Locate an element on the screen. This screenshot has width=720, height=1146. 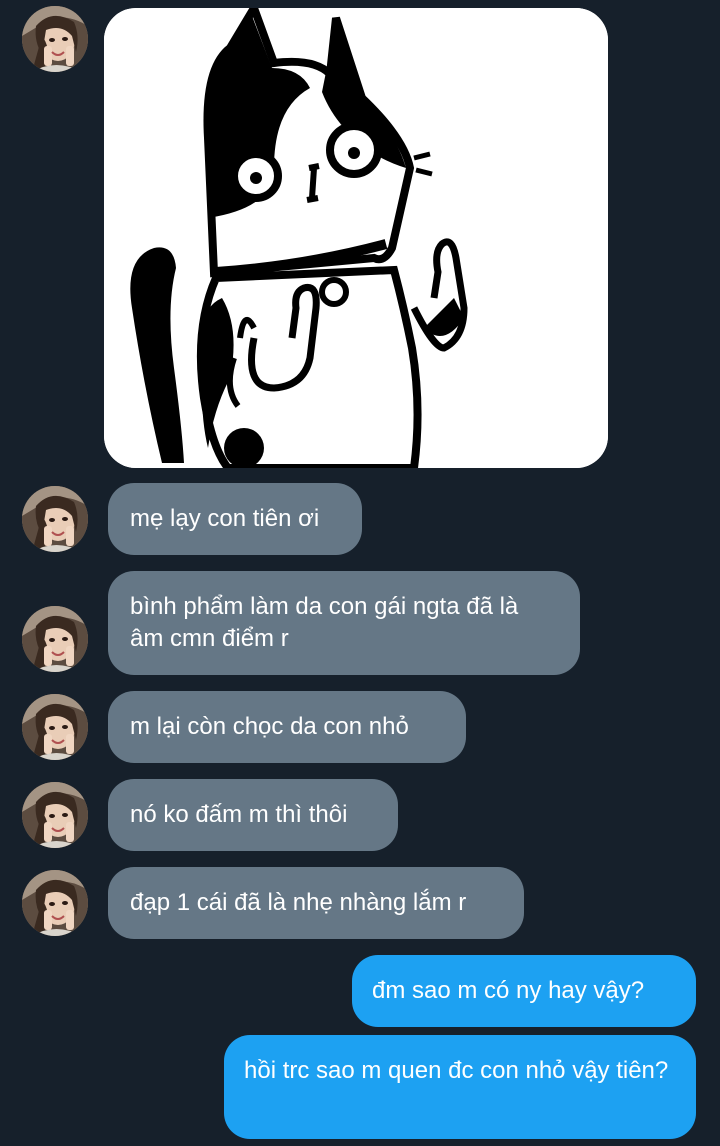
message-bubble-outgoing: đm sao m có ny hay vậy? is located at coordinates (524, 991).